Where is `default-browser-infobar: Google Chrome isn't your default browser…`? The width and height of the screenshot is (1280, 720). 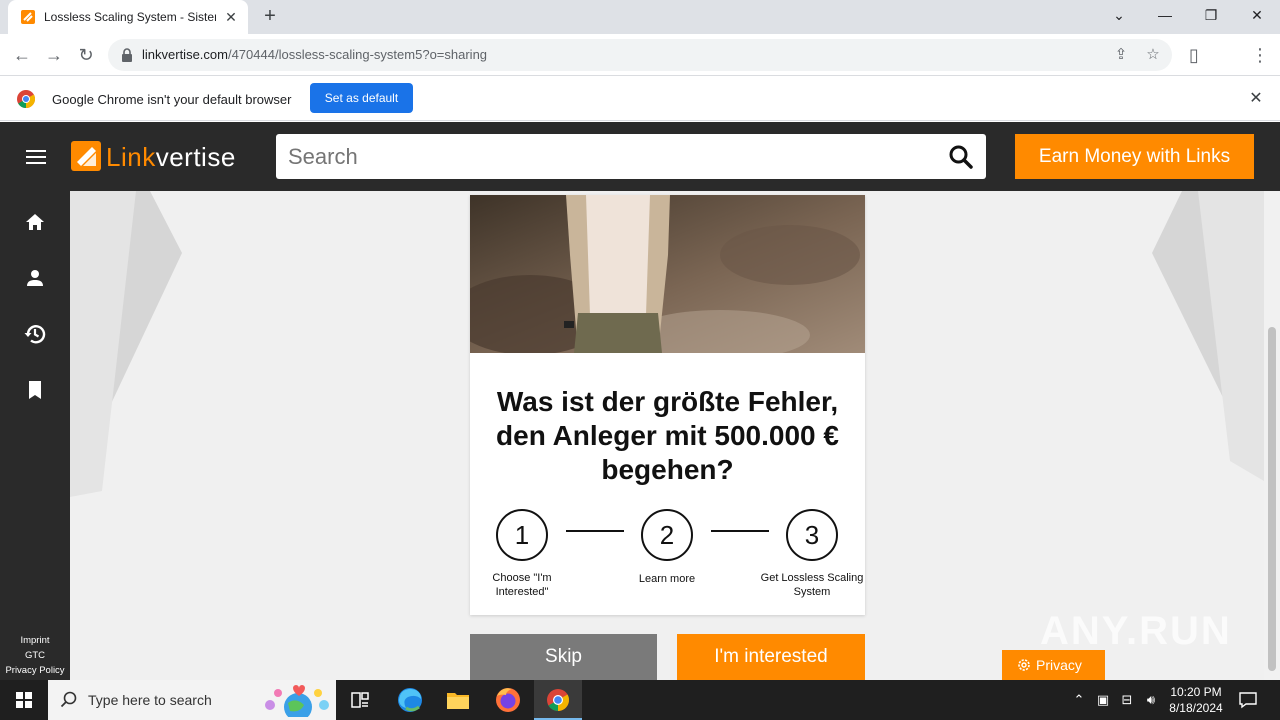 default-browser-infobar: Google Chrome isn't your default browser… is located at coordinates (640, 99).